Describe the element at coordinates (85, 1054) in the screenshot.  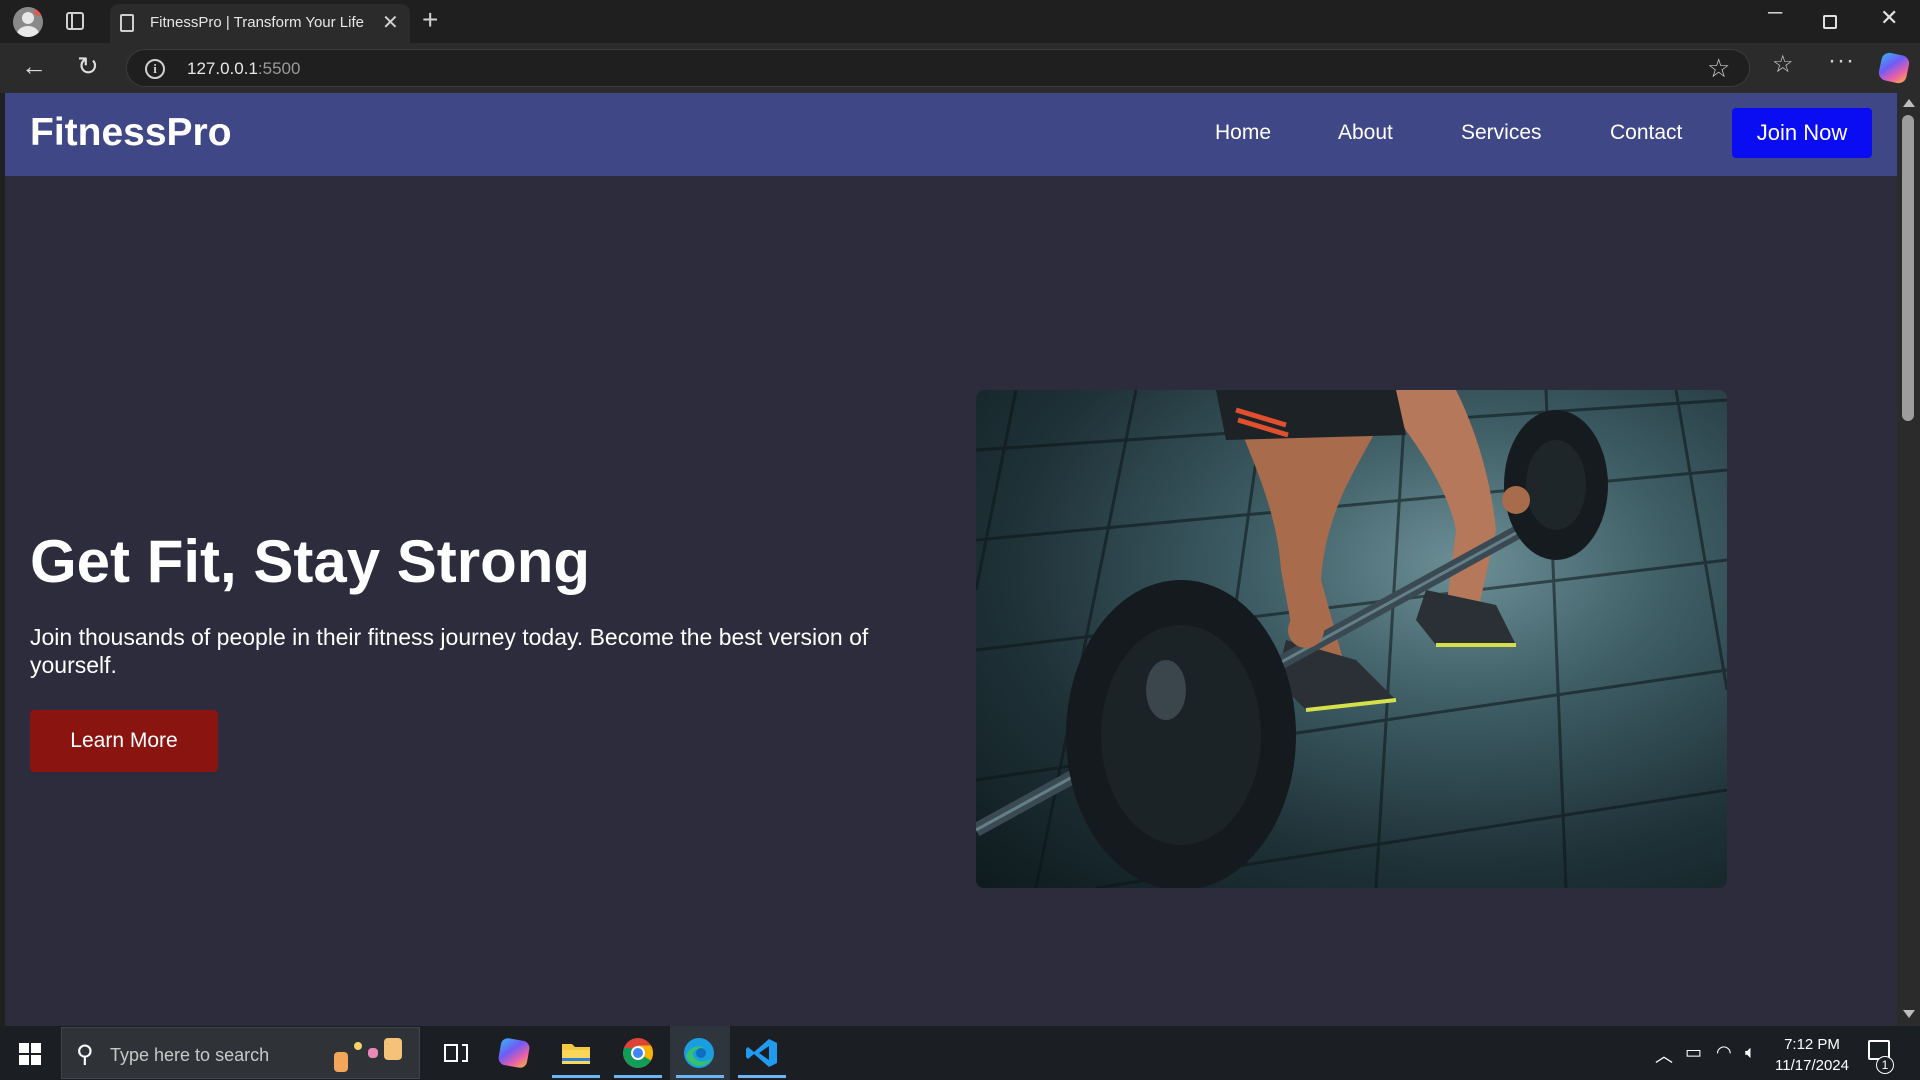
I see `search-icon: ⚲` at that location.